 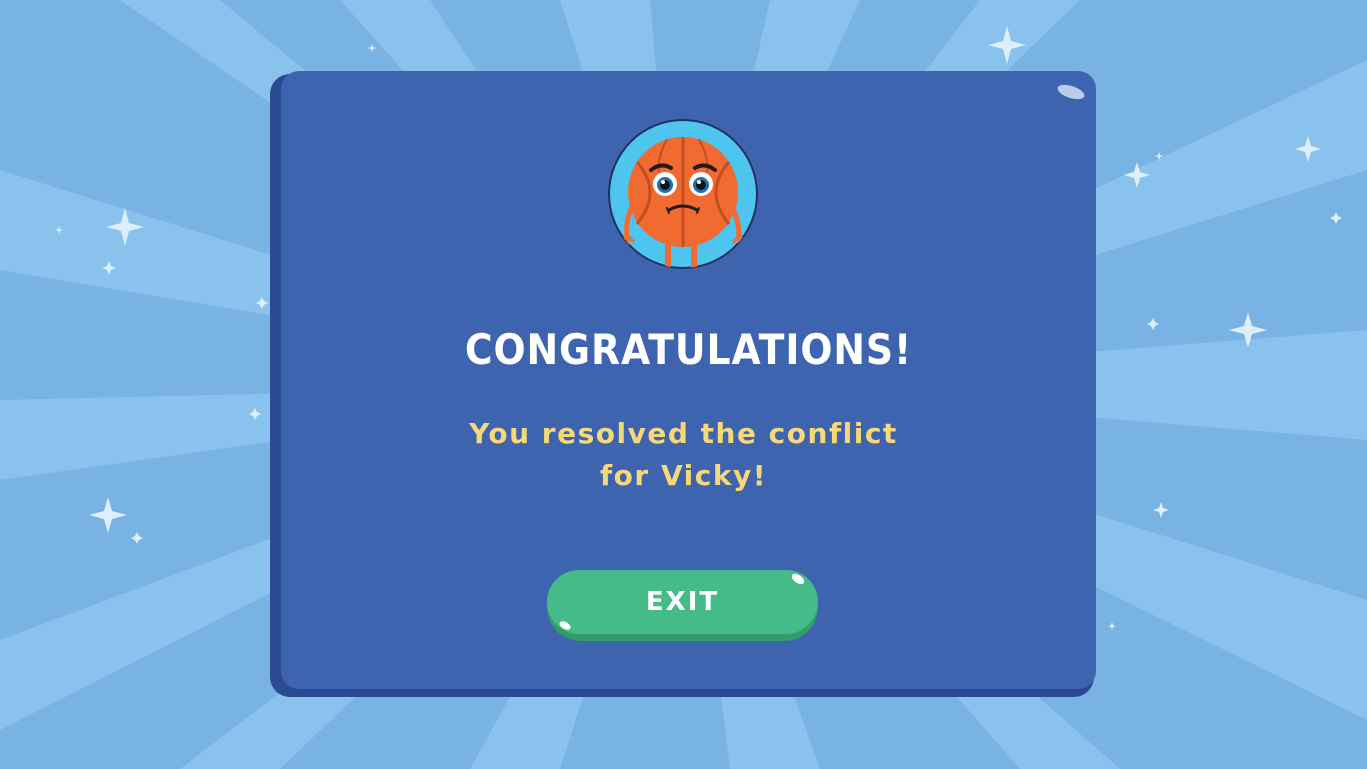 What do you see at coordinates (683, 475) in the screenshot?
I see `result-message-line-2: for Vicky!` at bounding box center [683, 475].